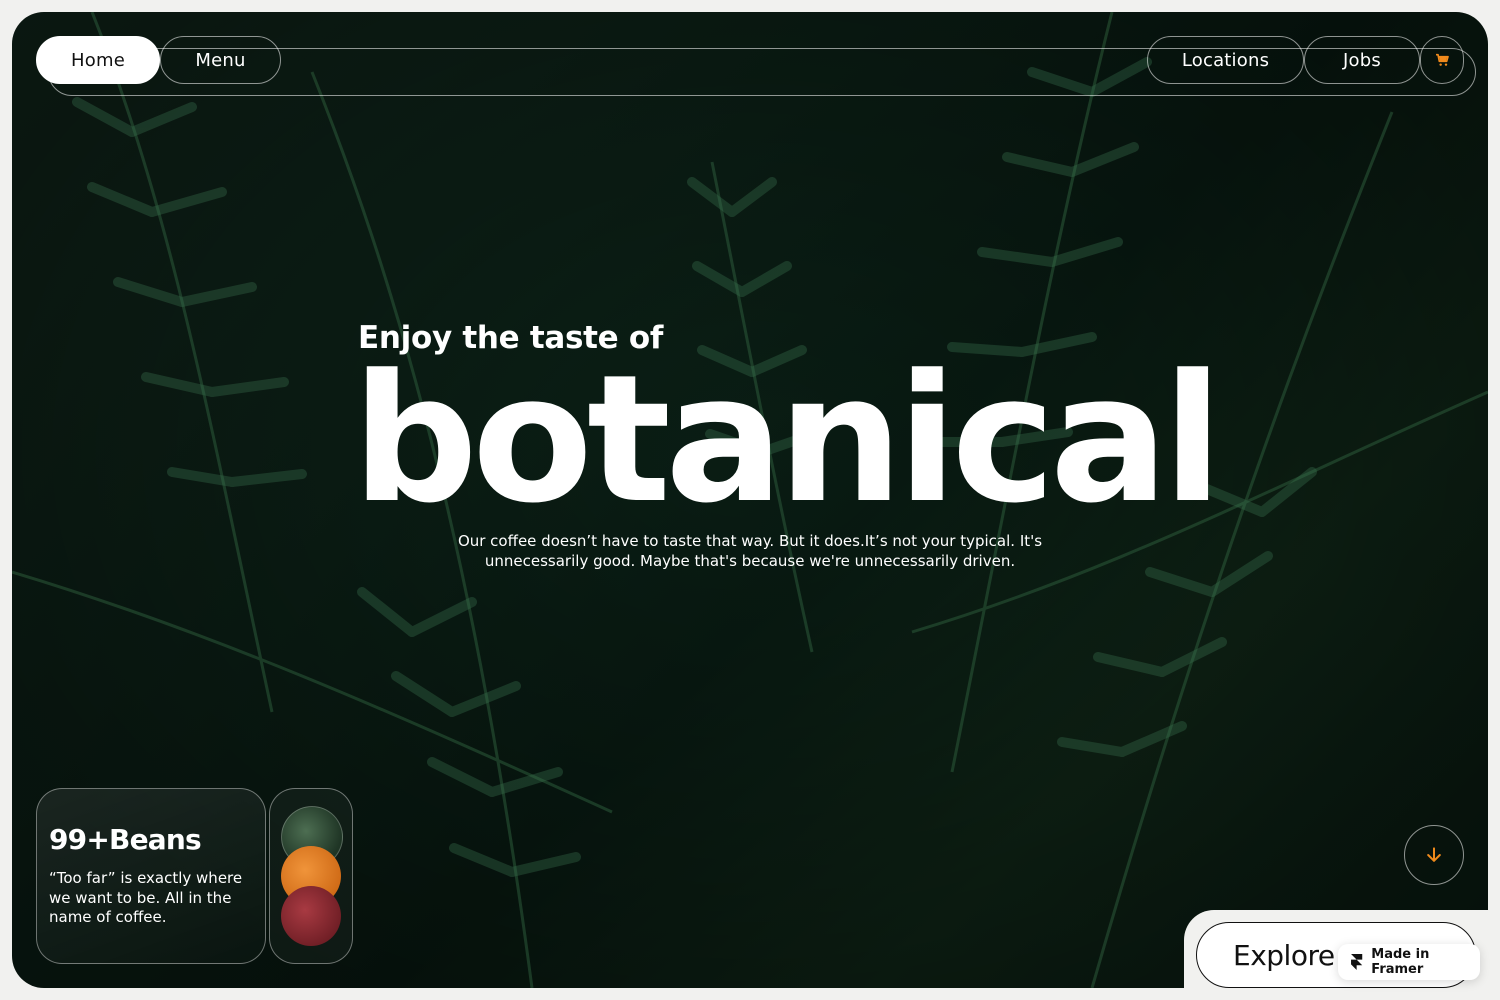  What do you see at coordinates (98, 60) in the screenshot?
I see `nav-home-button: Home` at bounding box center [98, 60].